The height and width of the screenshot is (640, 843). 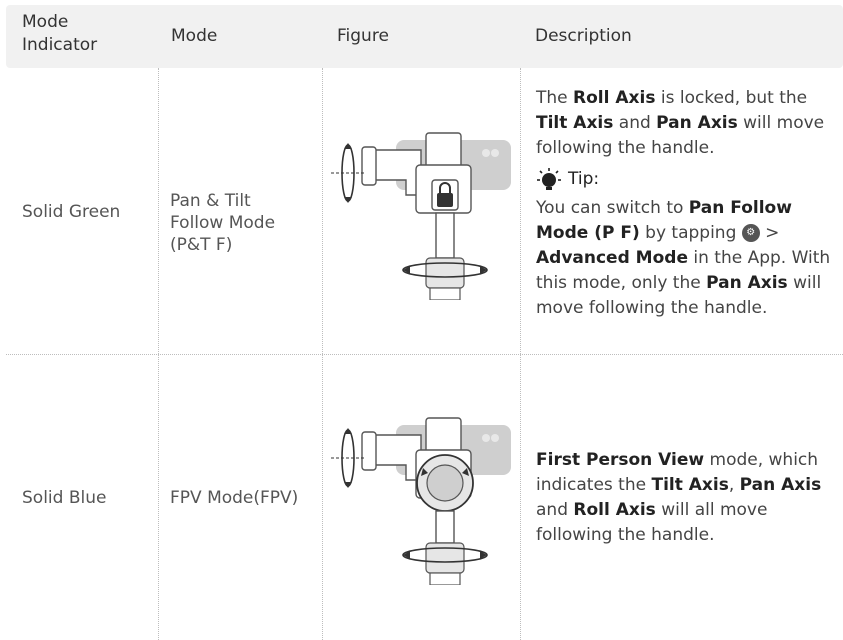 What do you see at coordinates (234, 498) in the screenshot?
I see `row2-mode: FPV Mode(FPV)` at bounding box center [234, 498].